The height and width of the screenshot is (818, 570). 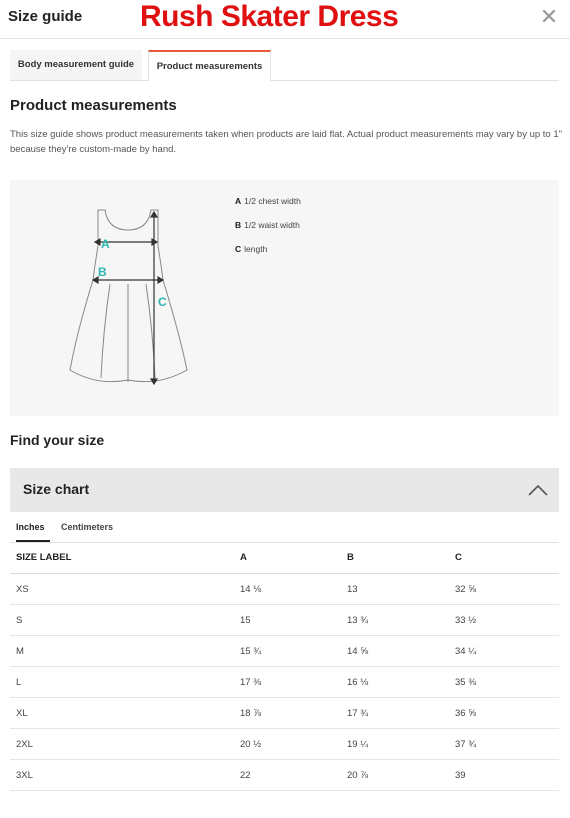 I want to click on modal-header: Size guide Rush Skater Dress ✕, so click(x=285, y=19).